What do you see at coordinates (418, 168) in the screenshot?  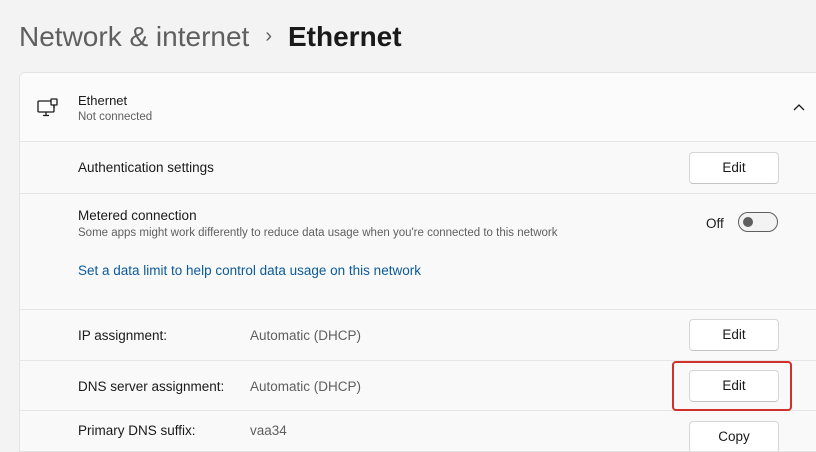 I see `auth-settings-row: Authentication settings Edit` at bounding box center [418, 168].